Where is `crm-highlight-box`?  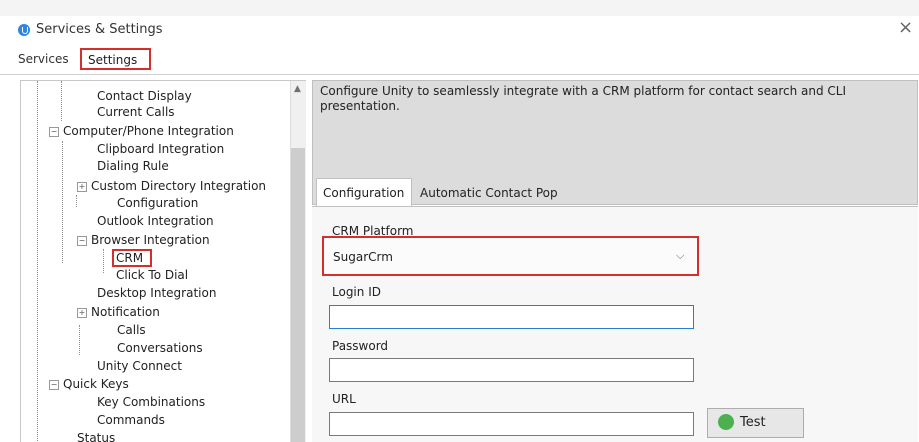
crm-highlight-box is located at coordinates (132, 258).